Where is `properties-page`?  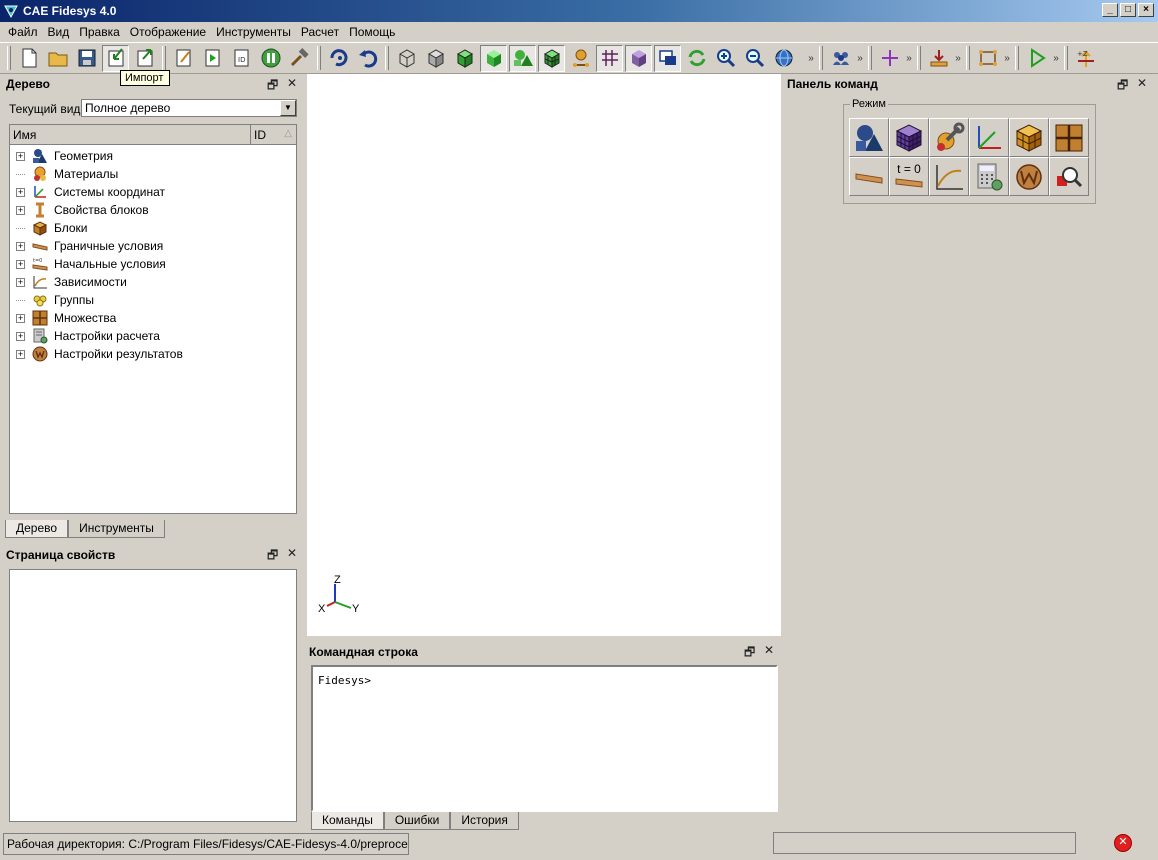 properties-page is located at coordinates (153, 695).